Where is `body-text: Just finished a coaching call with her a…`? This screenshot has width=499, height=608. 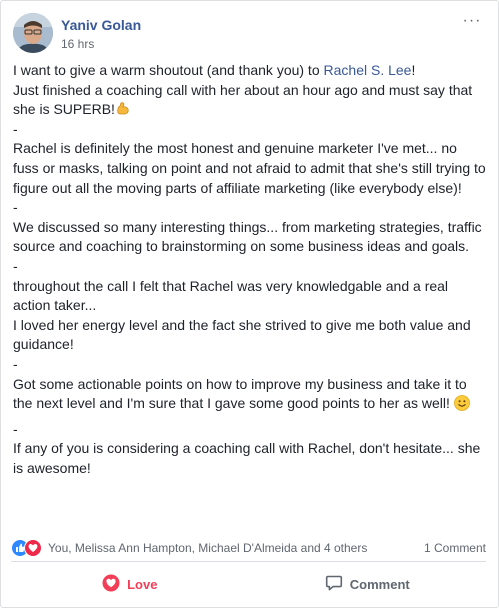 body-text: Just finished a coaching call with her a… is located at coordinates (243, 99).